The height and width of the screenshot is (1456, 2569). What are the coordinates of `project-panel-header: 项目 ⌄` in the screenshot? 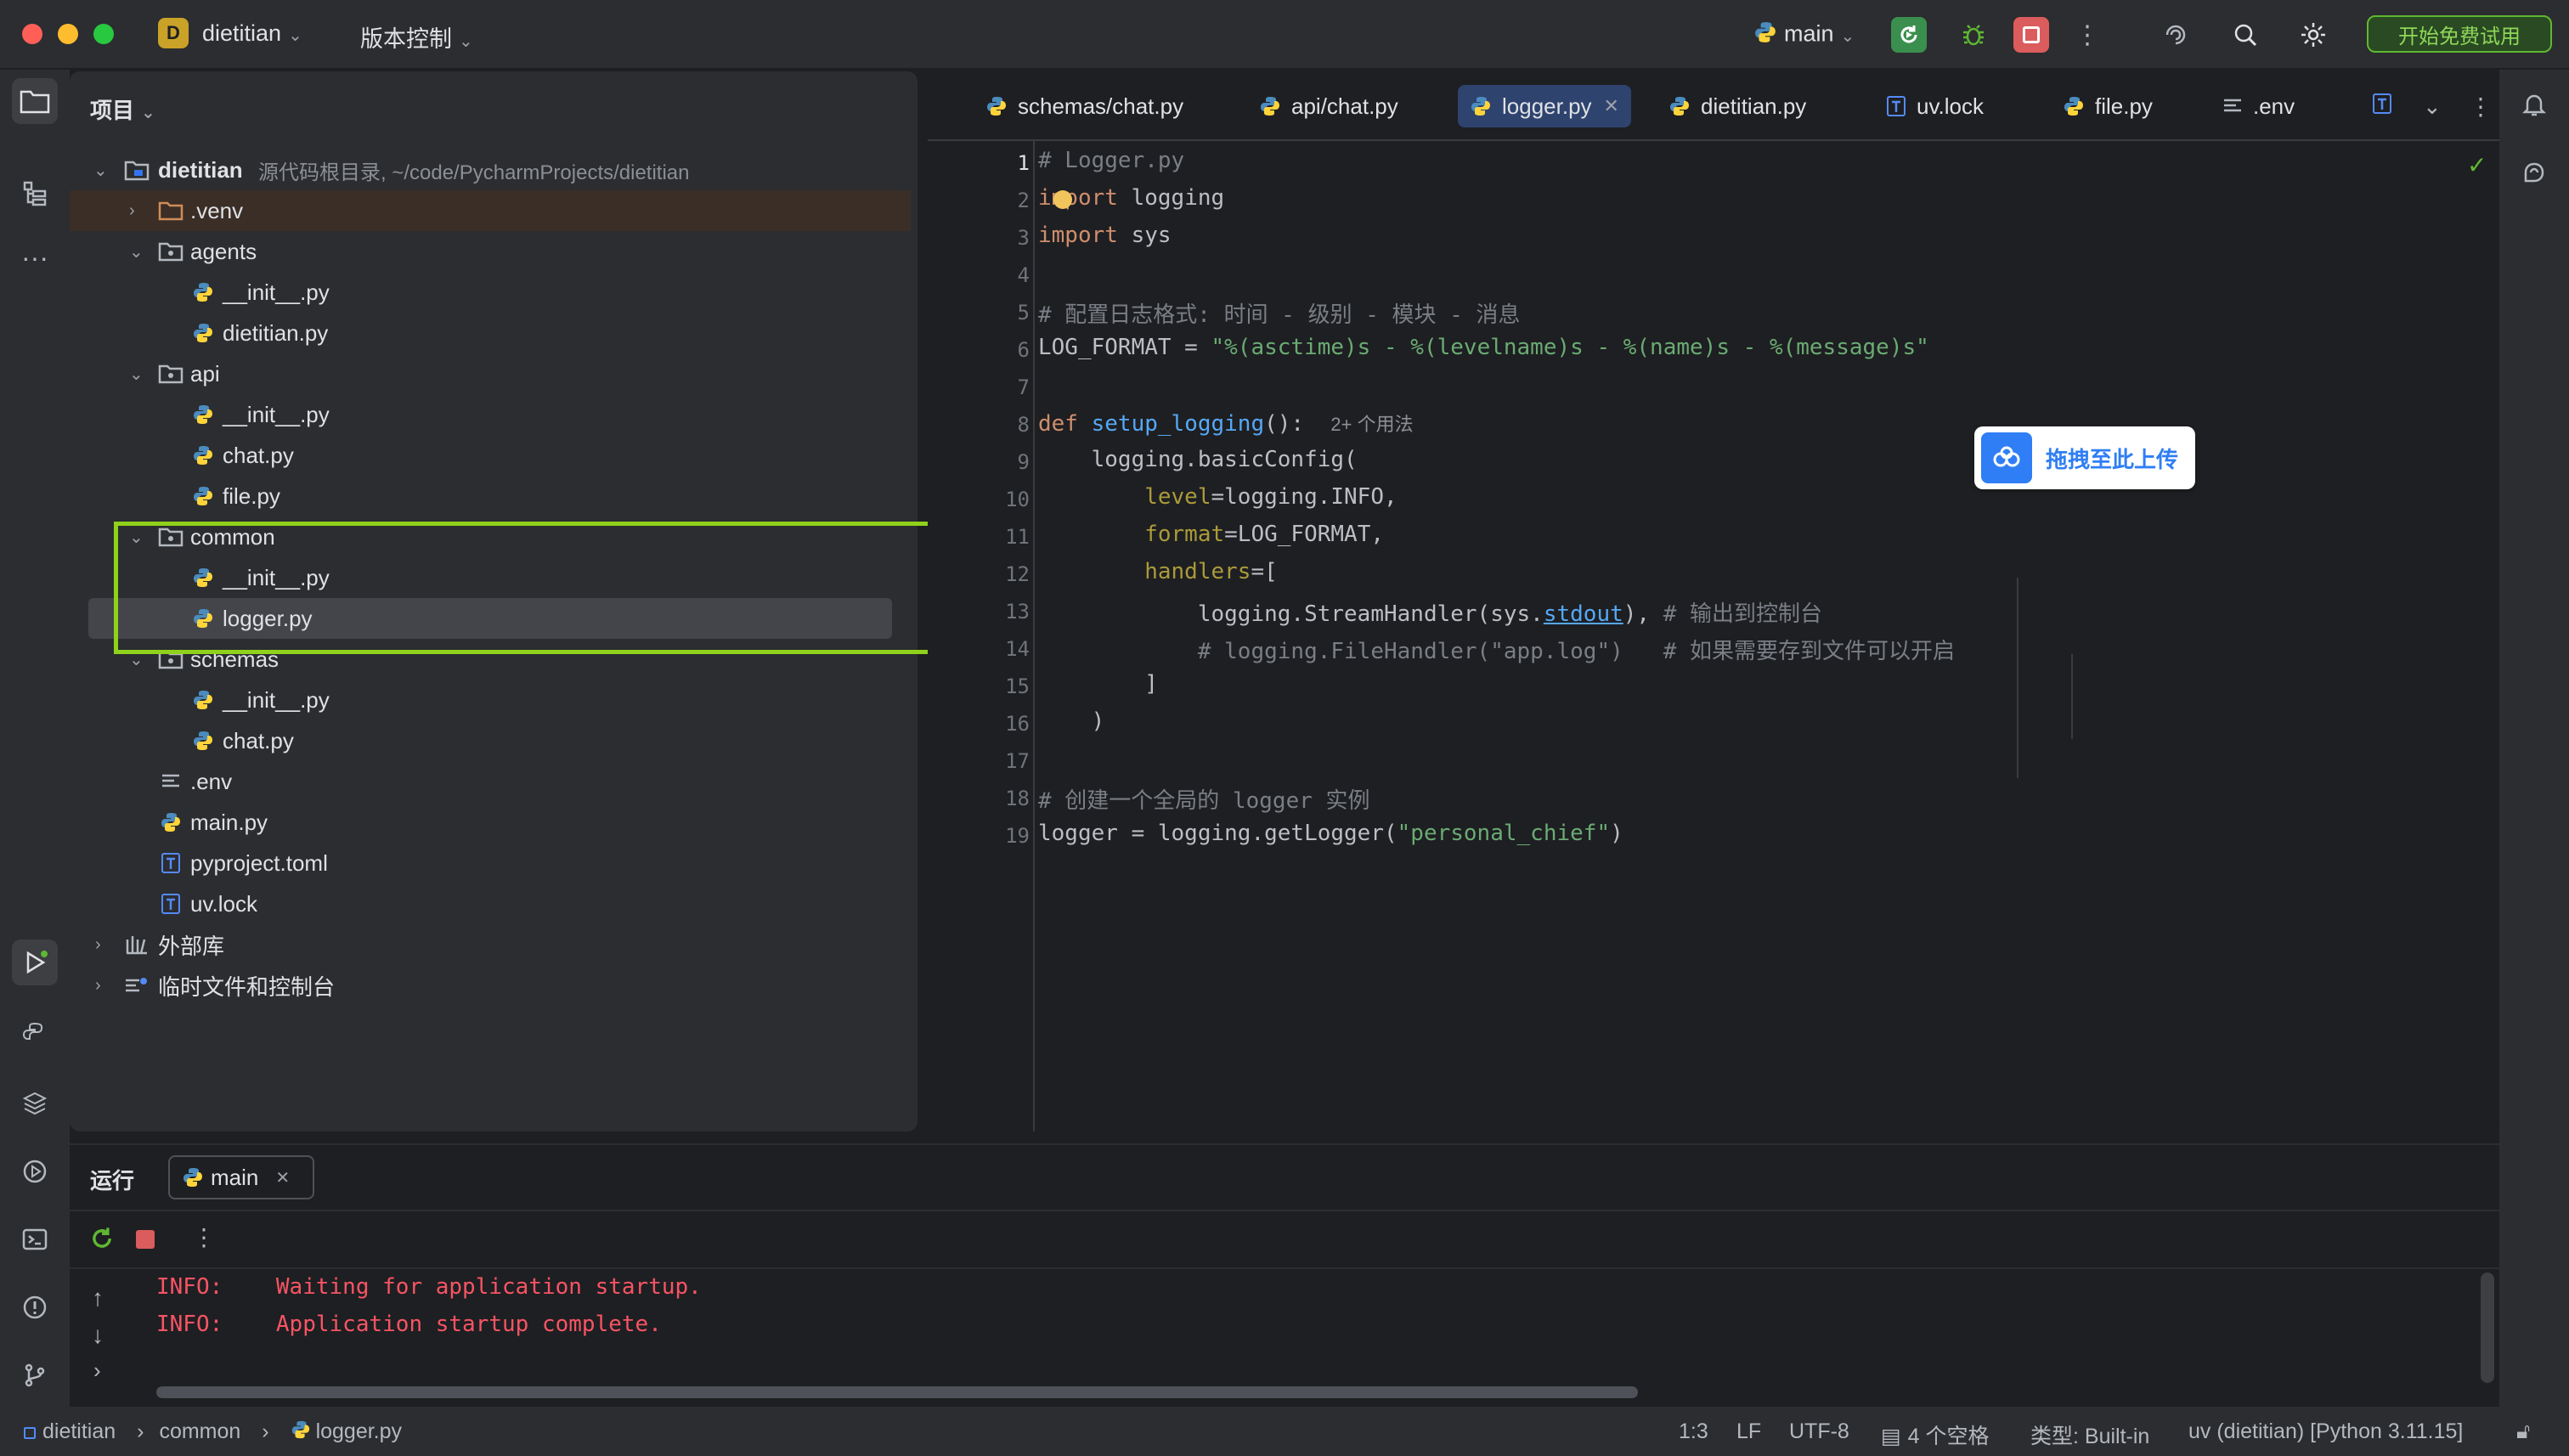 It's located at (123, 109).